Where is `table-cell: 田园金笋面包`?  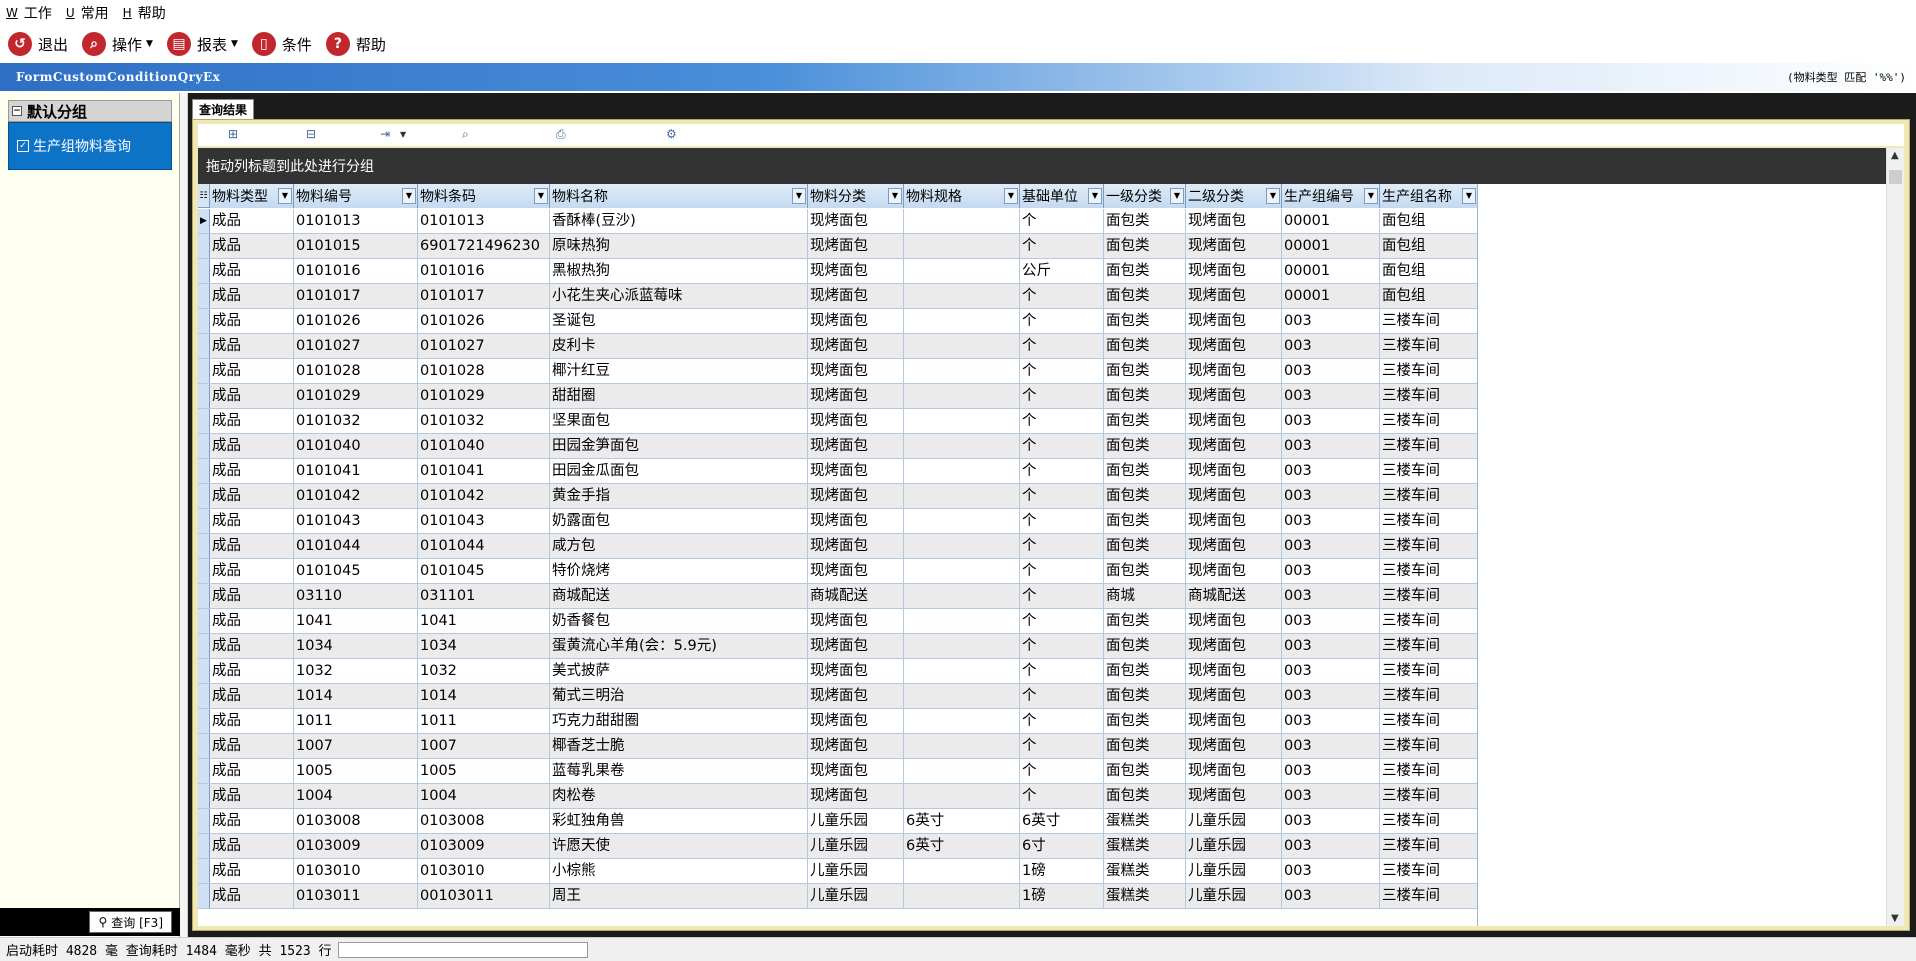
table-cell: 田园金笋面包 is located at coordinates (679, 446).